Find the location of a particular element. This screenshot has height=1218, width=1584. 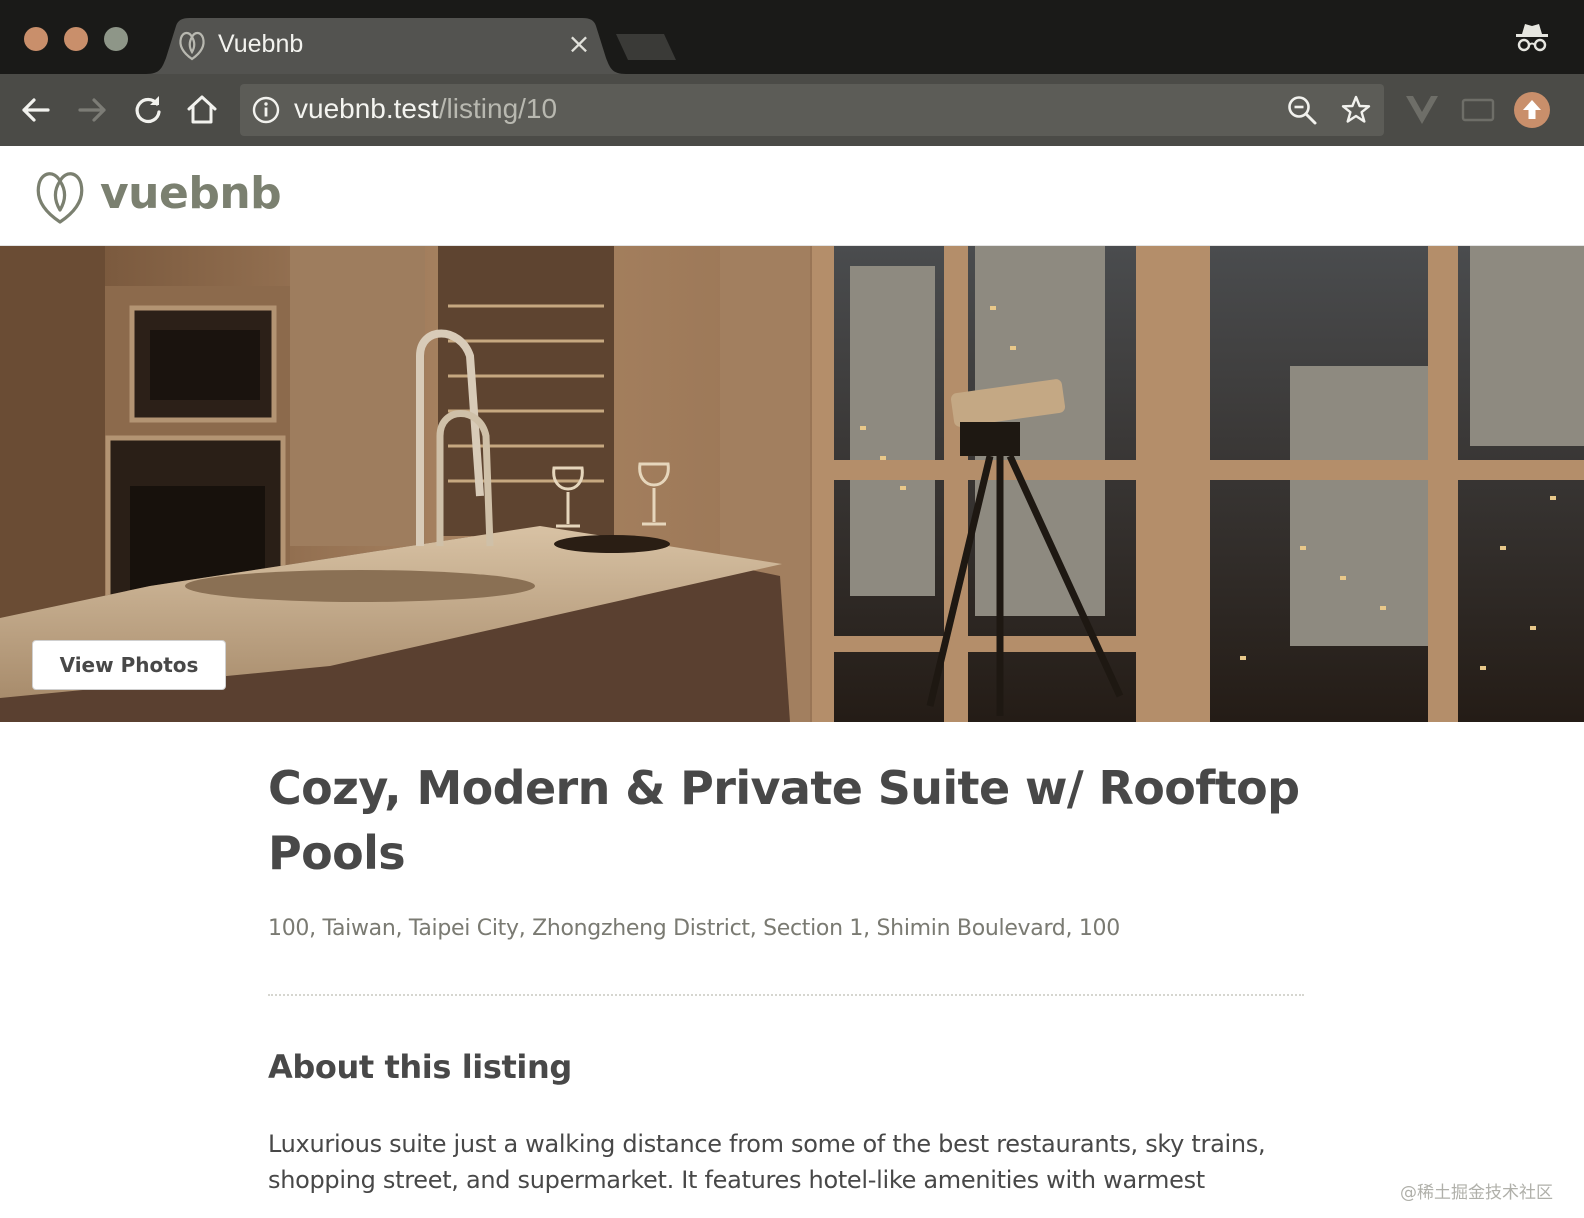

url-host: vuebnb.test is located at coordinates (366, 108).